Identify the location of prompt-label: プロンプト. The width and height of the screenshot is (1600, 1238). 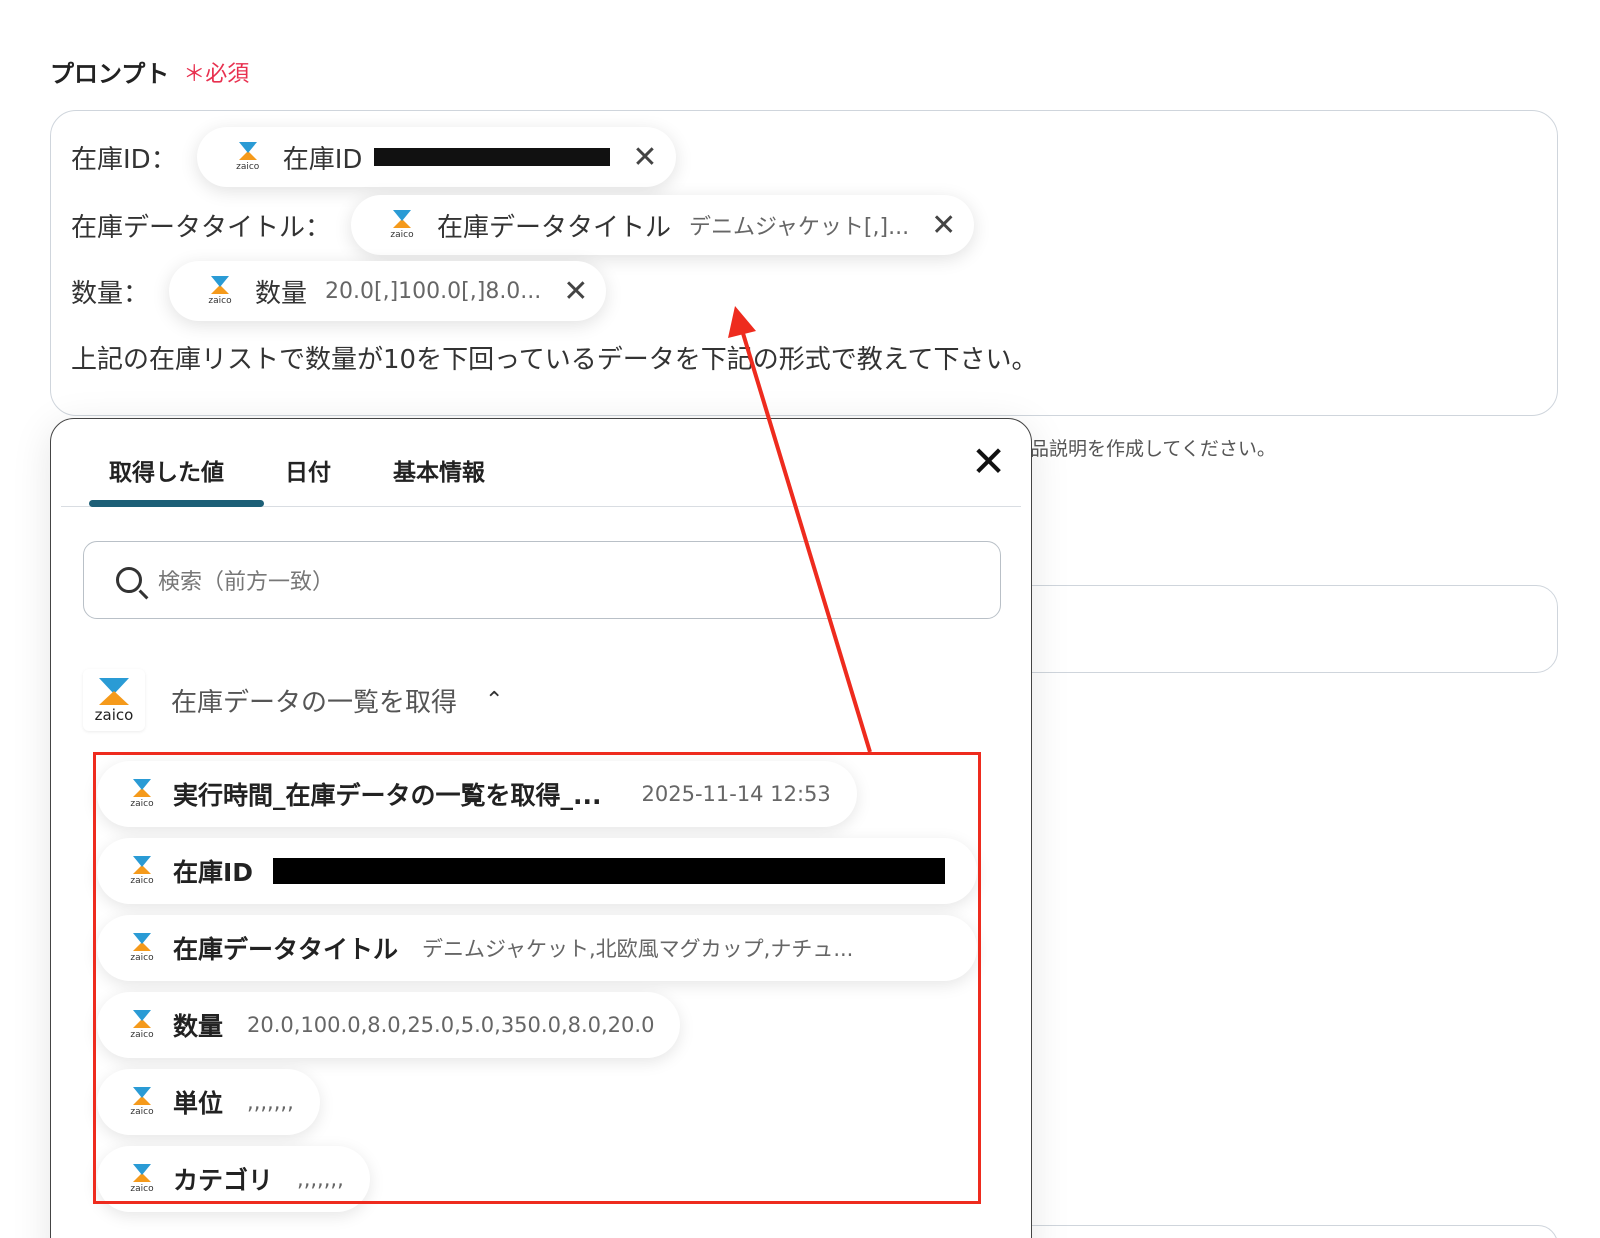
(110, 74).